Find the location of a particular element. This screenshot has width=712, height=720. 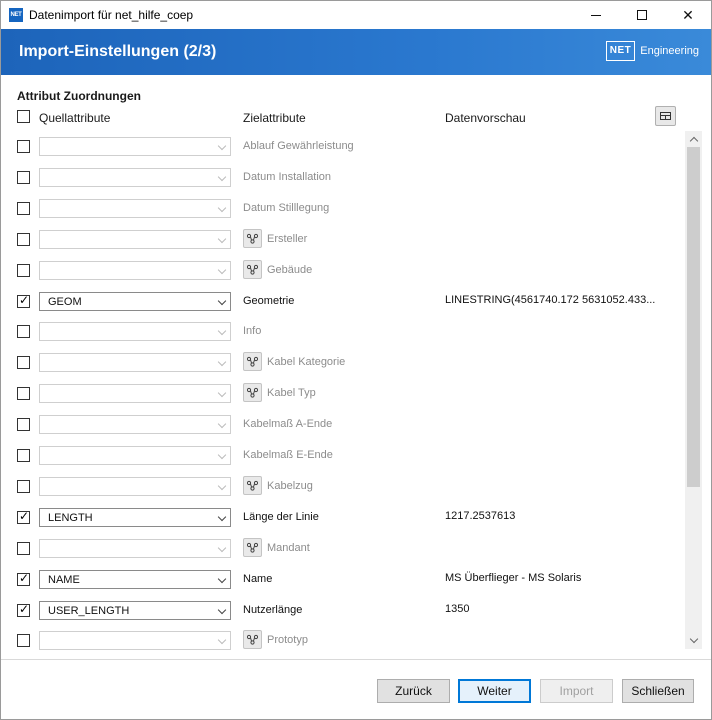

scroll-down-button is located at coordinates (693, 641).